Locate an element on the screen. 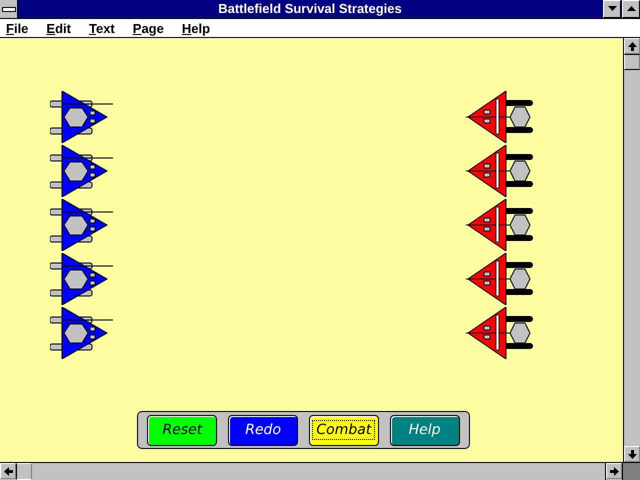 The width and height of the screenshot is (640, 480). up-triangle-icon is located at coordinates (631, 9).